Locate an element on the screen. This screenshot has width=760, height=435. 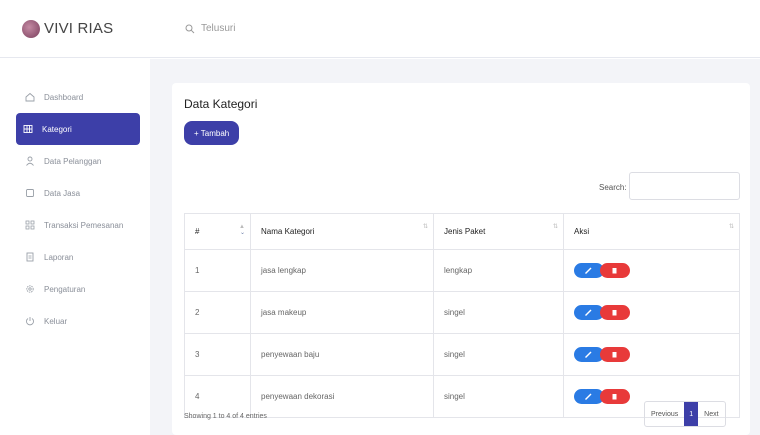
sidebar-item-pengaturan: Pengaturan is located at coordinates (79, 289).